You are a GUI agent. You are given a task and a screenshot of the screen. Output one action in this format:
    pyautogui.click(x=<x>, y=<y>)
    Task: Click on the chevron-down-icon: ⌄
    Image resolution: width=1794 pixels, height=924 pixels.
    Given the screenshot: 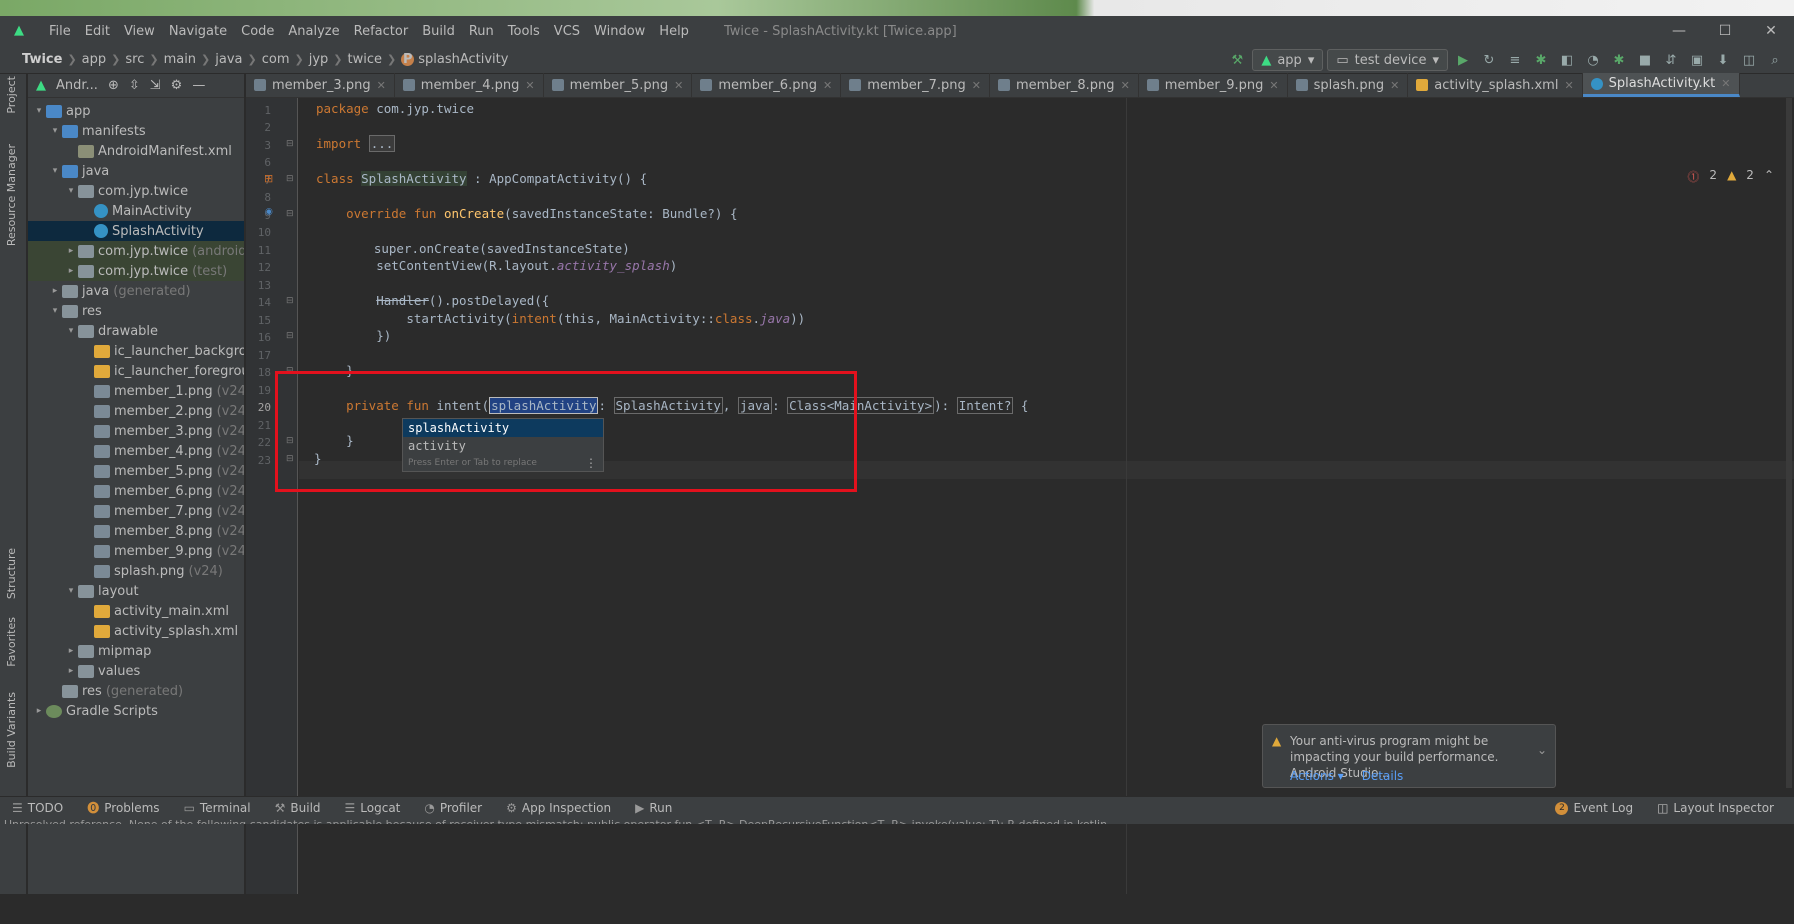 What is the action you would take?
    pyautogui.click(x=1542, y=750)
    